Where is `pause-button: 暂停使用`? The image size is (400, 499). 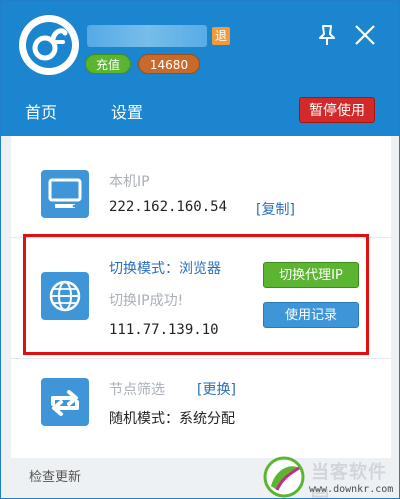
pause-button: 暂停使用 is located at coordinates (337, 110).